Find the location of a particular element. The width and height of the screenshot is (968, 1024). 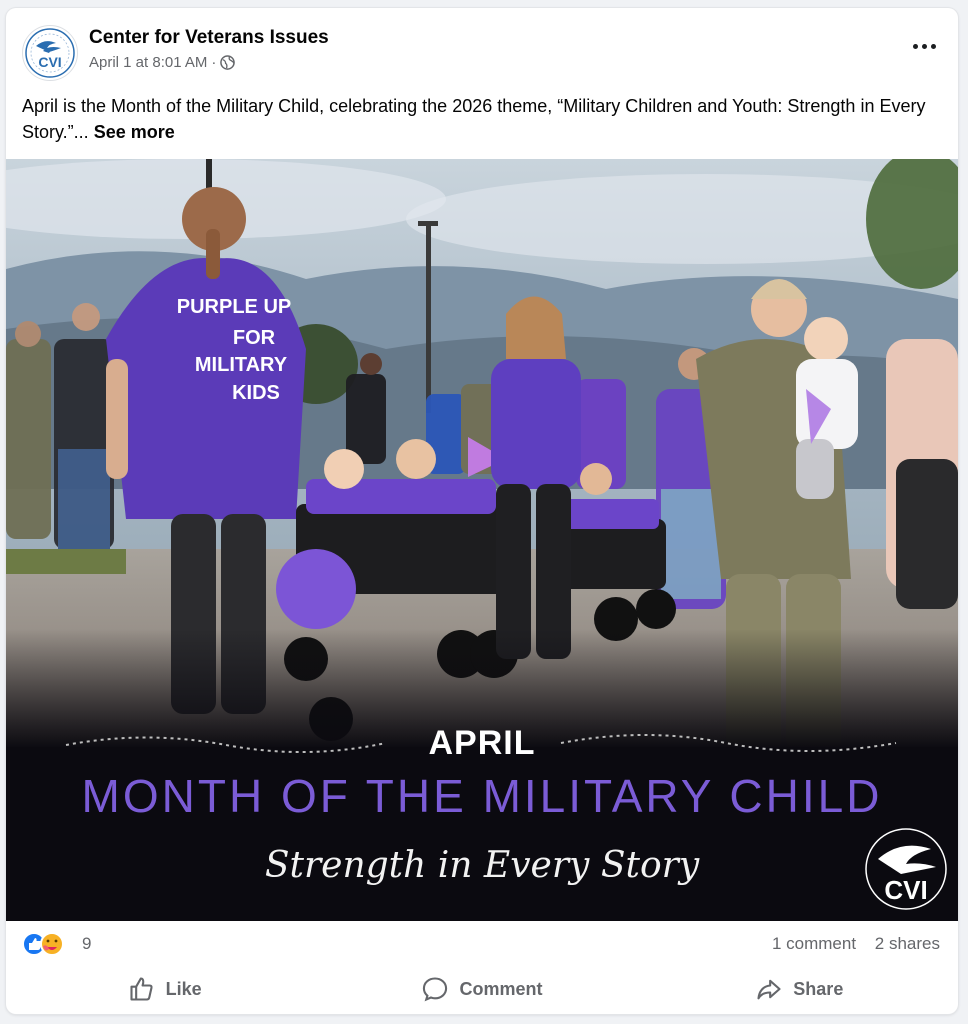

headline-april: APRIL is located at coordinates (482, 743).